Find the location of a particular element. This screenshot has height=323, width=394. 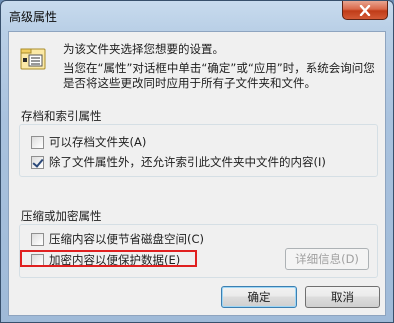

compress-group-label: 压缩或加密属性 is located at coordinates (61, 216).